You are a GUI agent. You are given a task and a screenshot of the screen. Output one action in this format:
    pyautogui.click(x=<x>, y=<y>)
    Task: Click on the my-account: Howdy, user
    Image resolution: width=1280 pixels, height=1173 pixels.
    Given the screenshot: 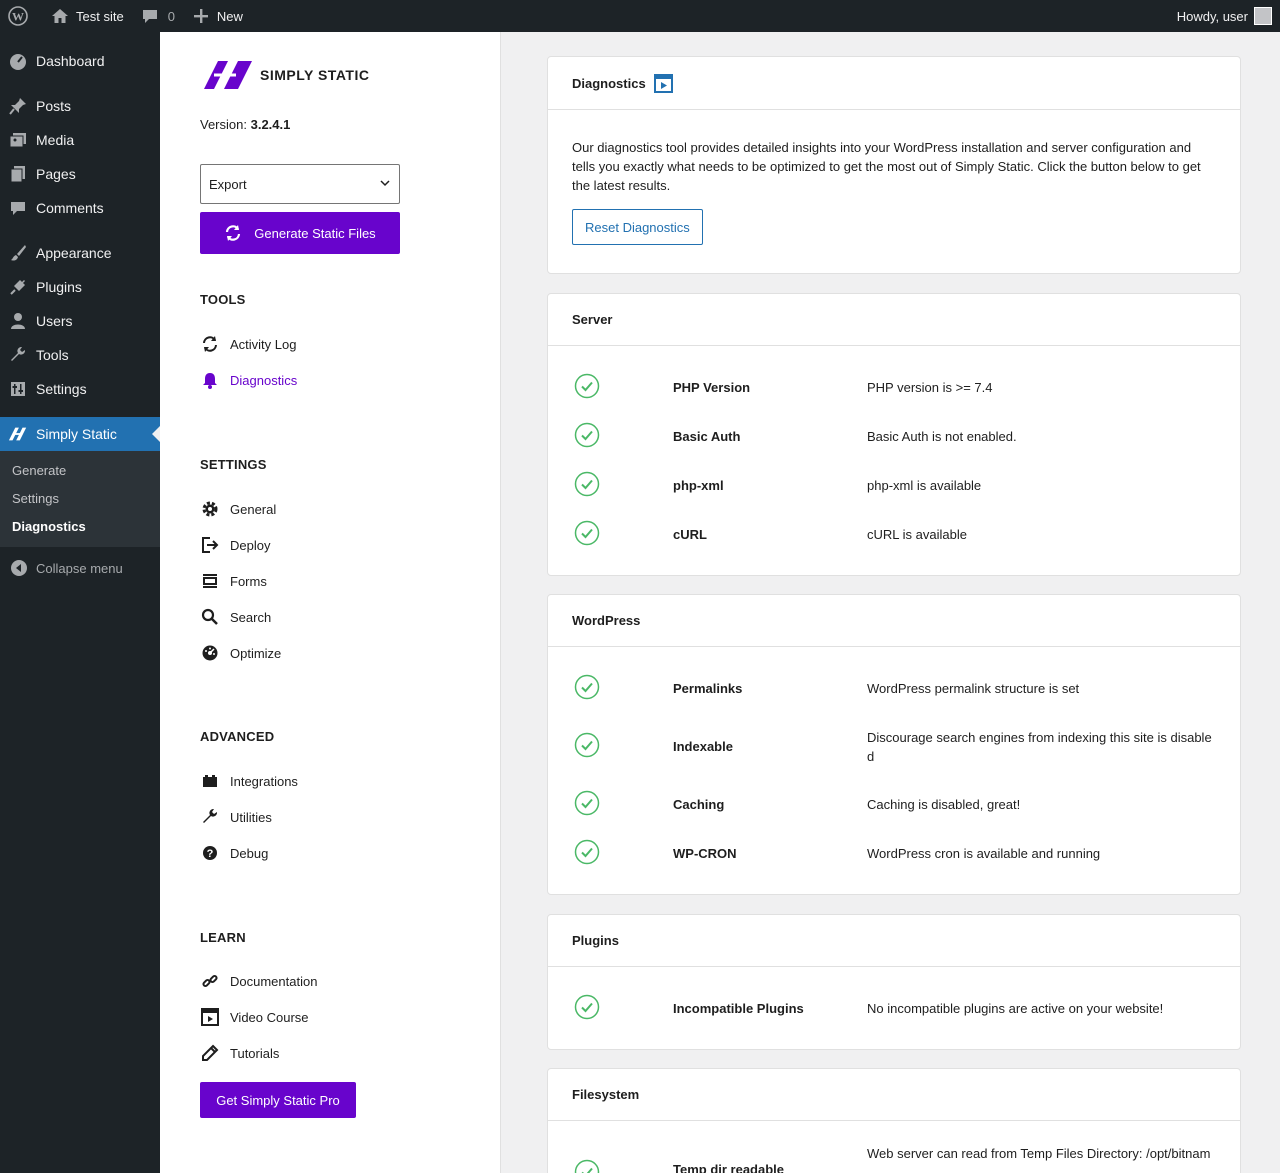 What is the action you would take?
    pyautogui.click(x=1228, y=16)
    